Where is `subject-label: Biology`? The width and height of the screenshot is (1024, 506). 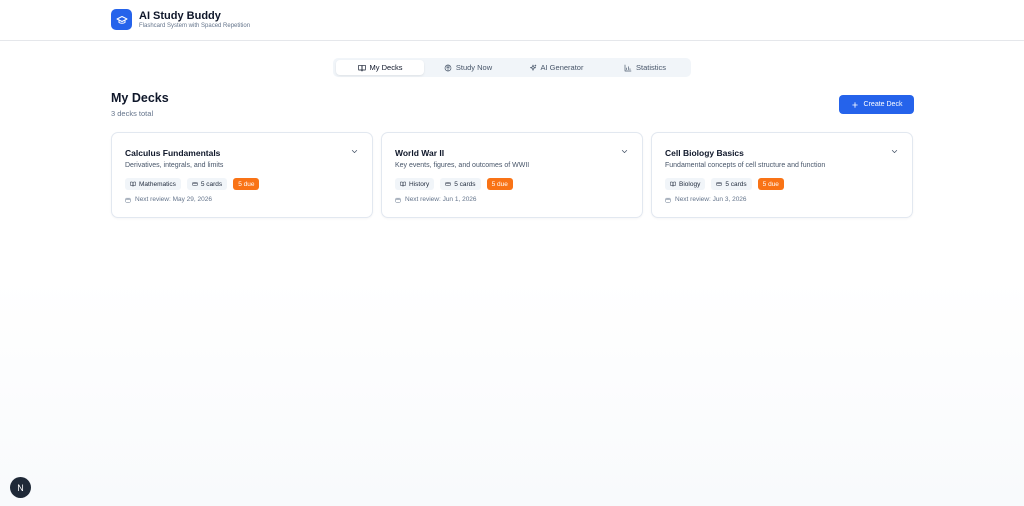 subject-label: Biology is located at coordinates (690, 184).